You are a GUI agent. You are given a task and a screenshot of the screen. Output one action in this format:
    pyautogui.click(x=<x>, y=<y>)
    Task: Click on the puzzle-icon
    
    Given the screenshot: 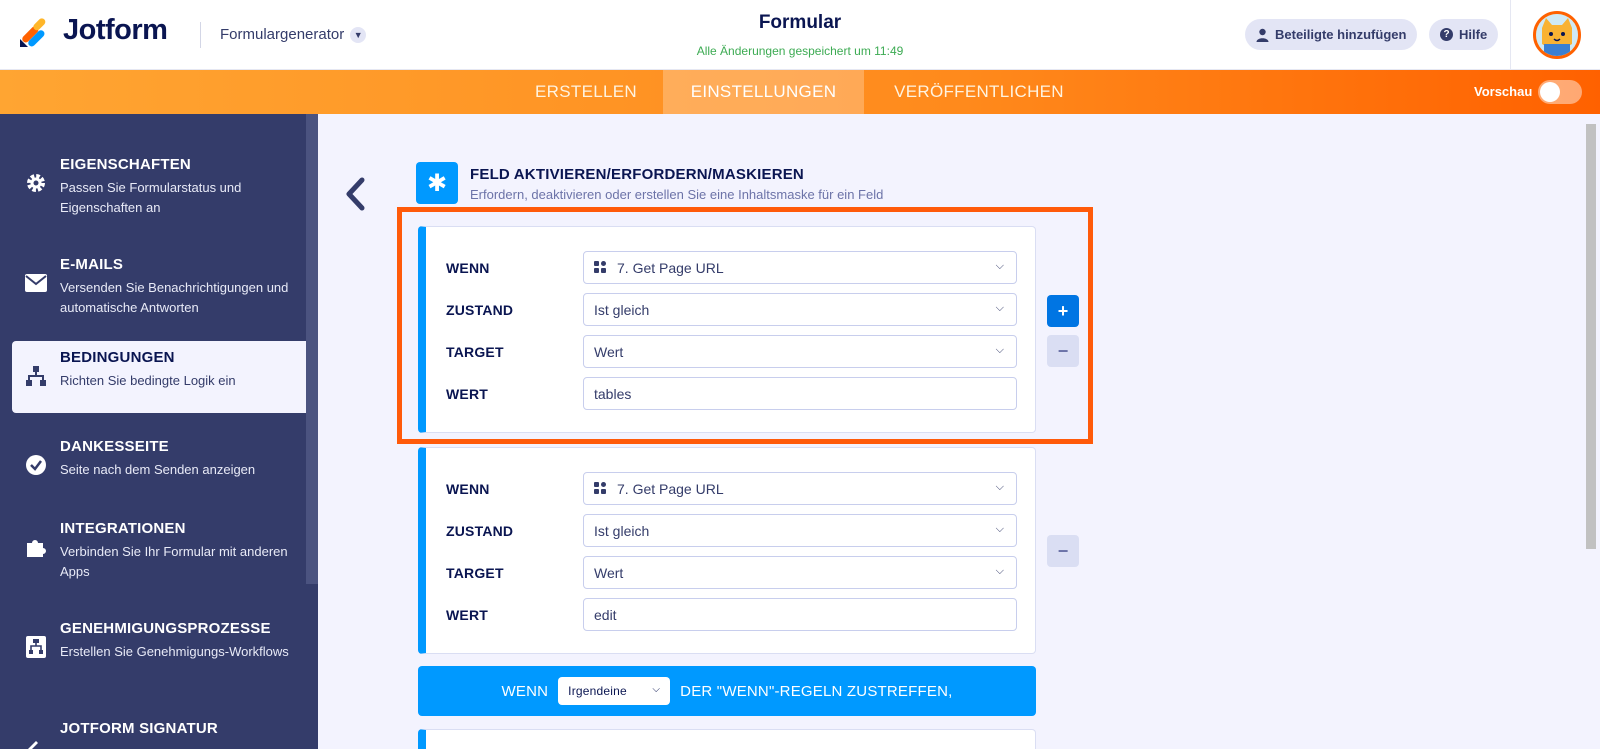 What is the action you would take?
    pyautogui.click(x=36, y=547)
    